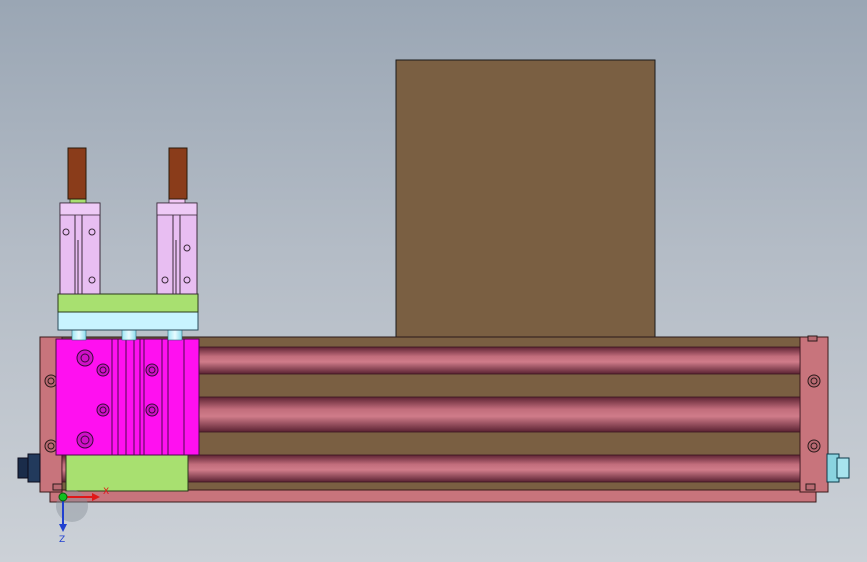 The width and height of the screenshot is (867, 562). Describe the element at coordinates (106, 492) in the screenshot. I see `x-axis-label: X` at that location.